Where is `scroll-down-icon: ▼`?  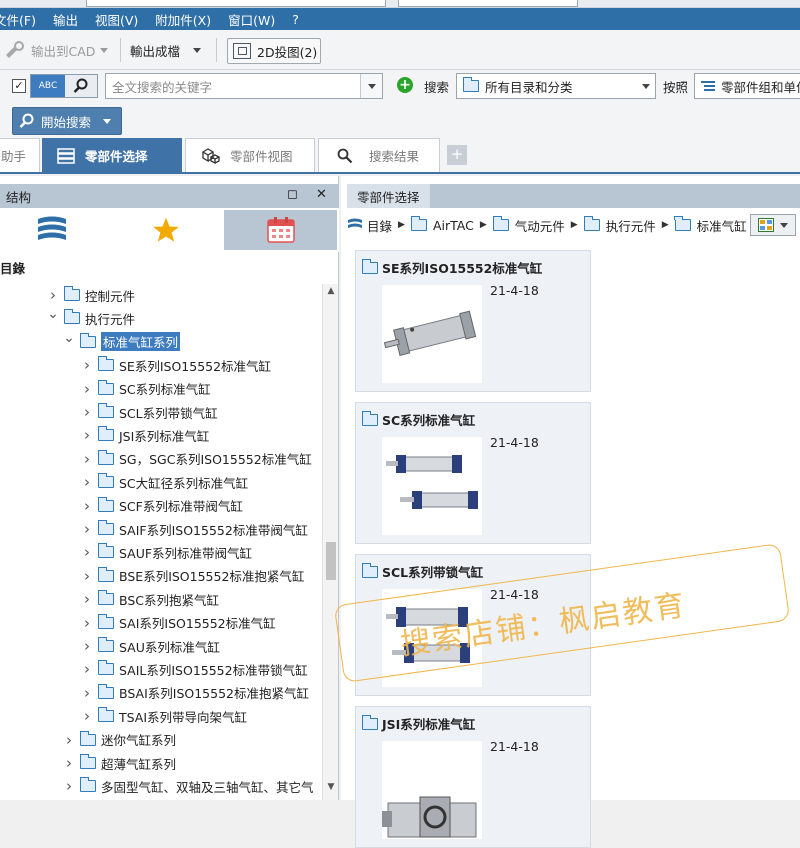 scroll-down-icon: ▼ is located at coordinates (331, 790).